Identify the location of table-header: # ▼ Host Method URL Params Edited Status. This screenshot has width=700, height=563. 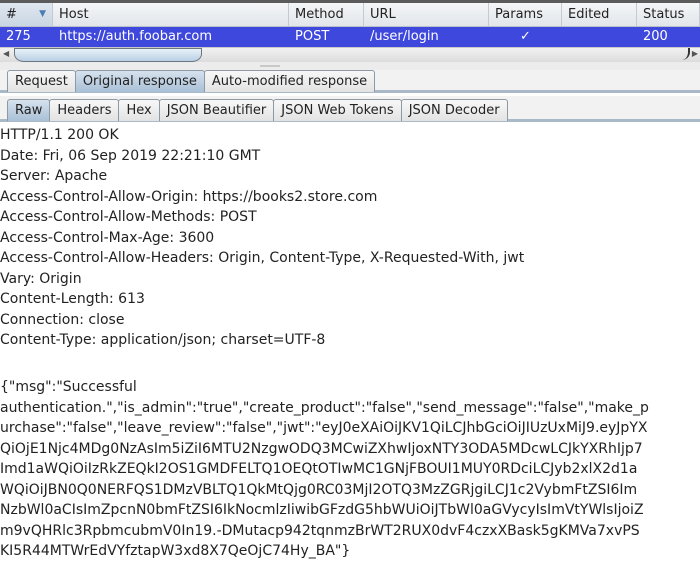
(350, 15).